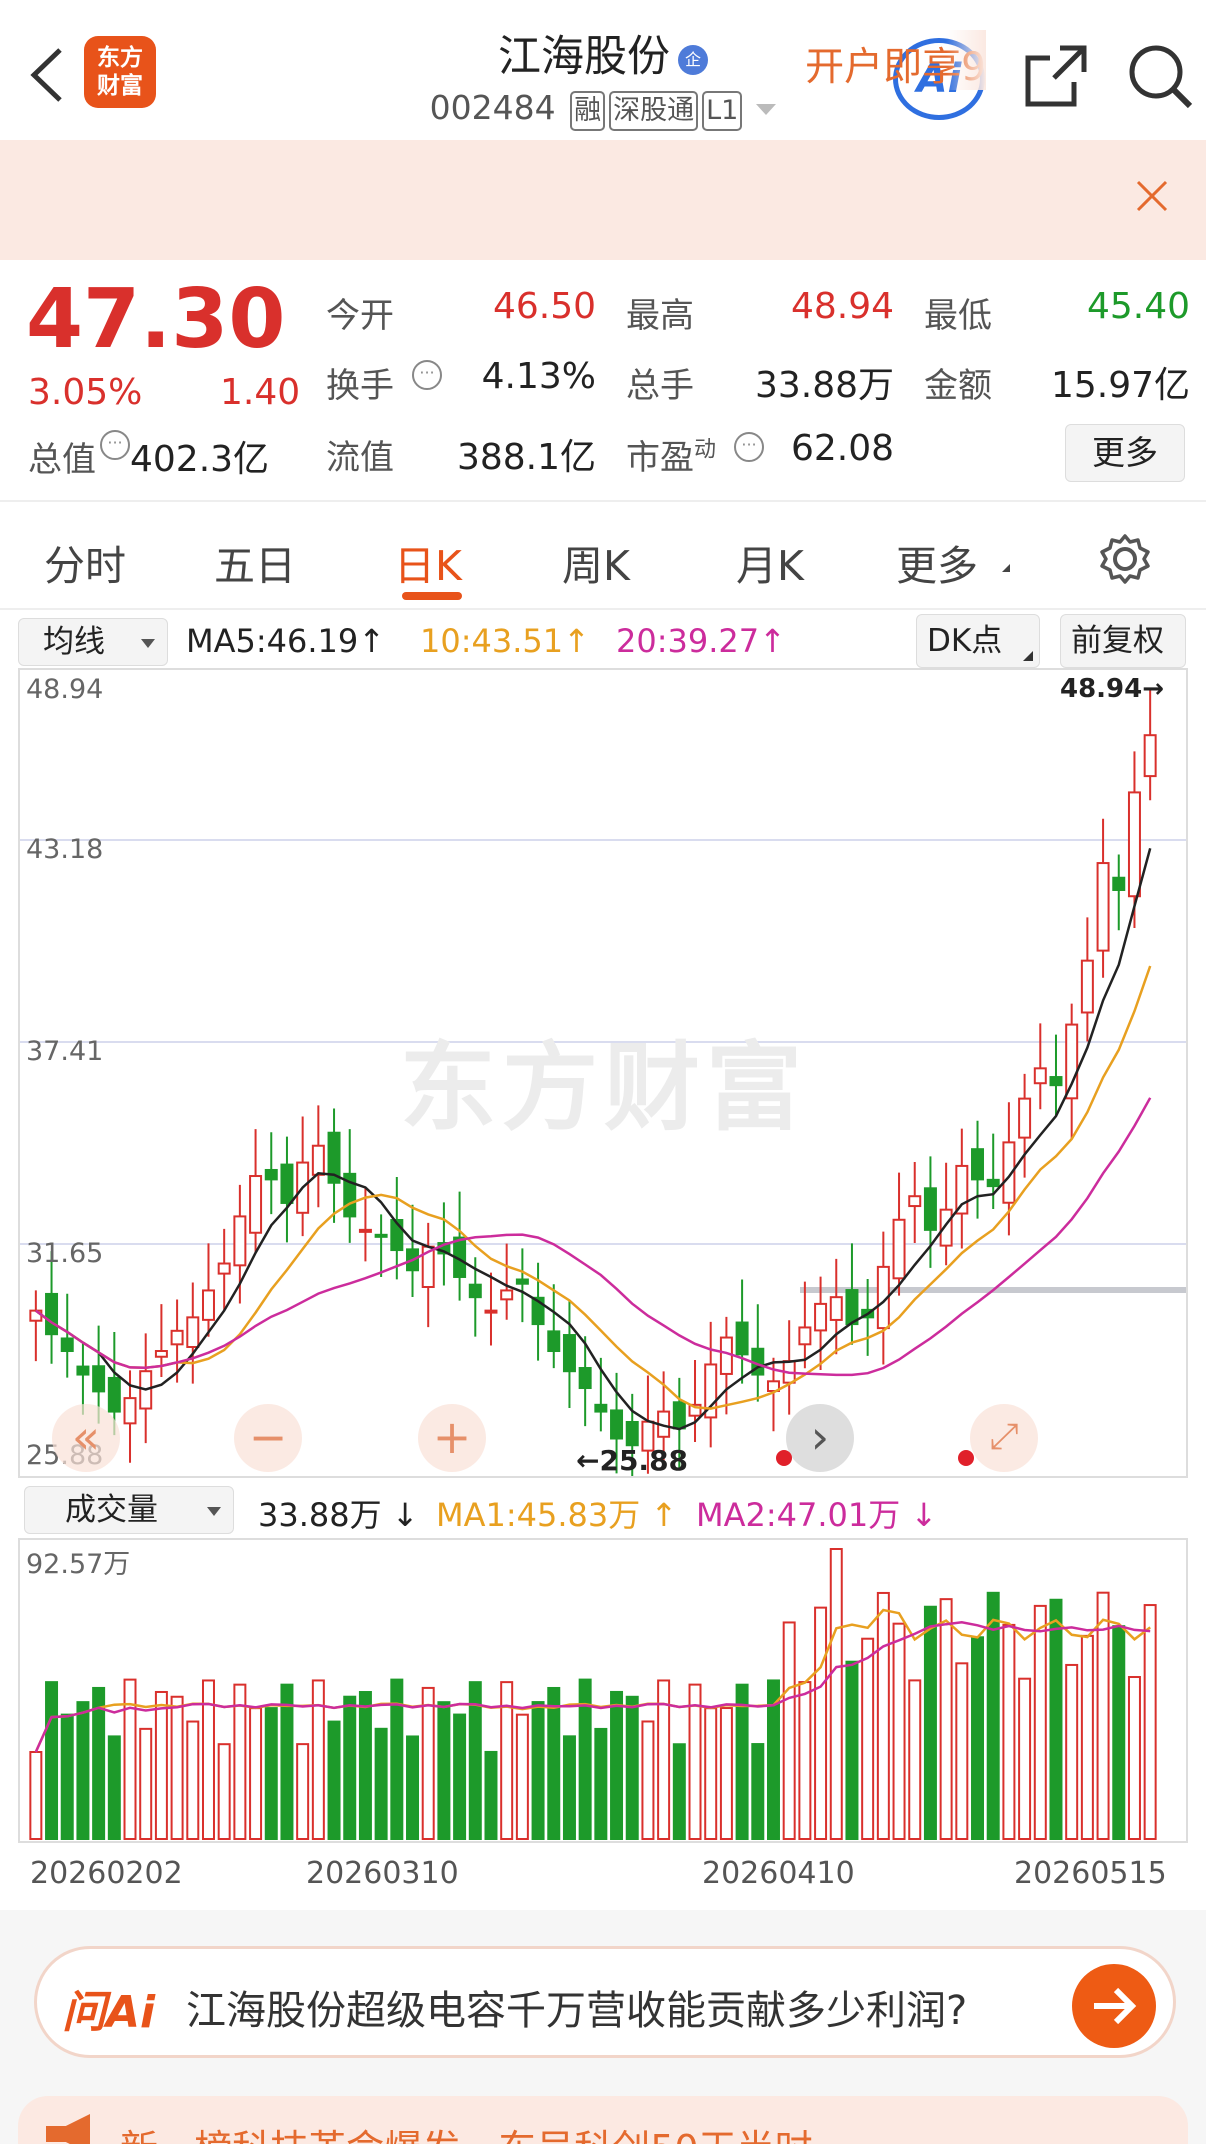 This screenshot has height=2144, width=1206. Describe the element at coordinates (596, 562) in the screenshot. I see `tab-3: 周K` at that location.